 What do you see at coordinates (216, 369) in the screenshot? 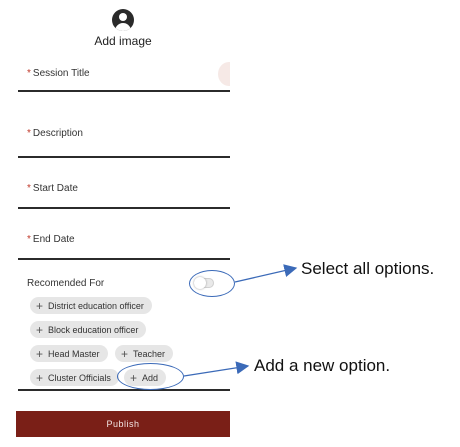
I see `arrow-to-add` at bounding box center [216, 369].